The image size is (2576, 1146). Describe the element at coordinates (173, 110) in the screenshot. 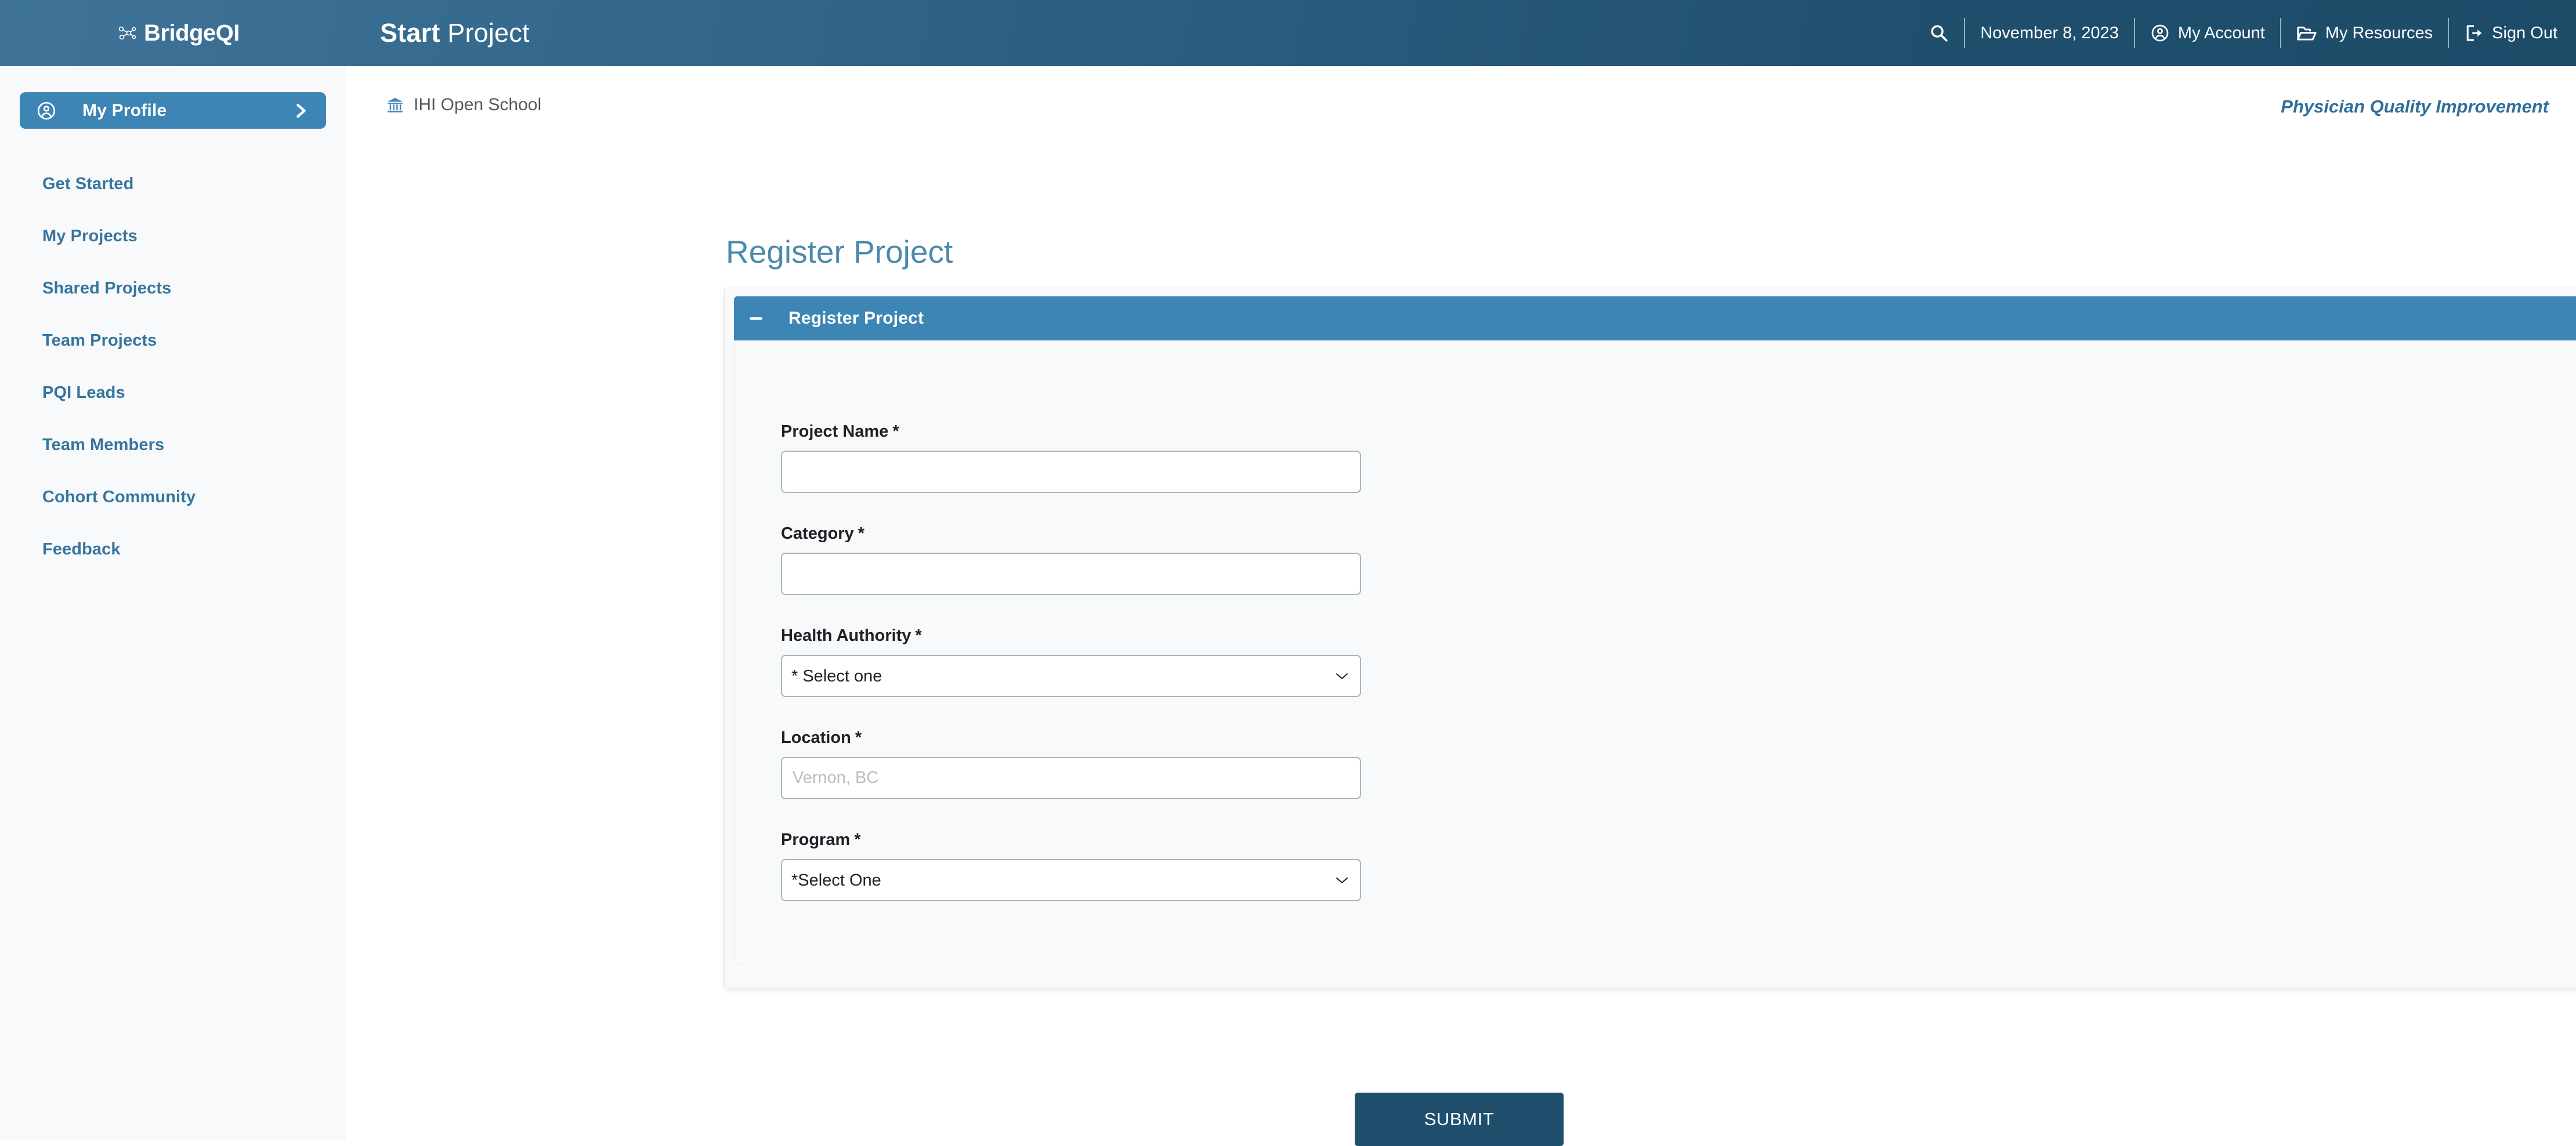

I see `sidebar-item-my-profile: My Profile` at that location.